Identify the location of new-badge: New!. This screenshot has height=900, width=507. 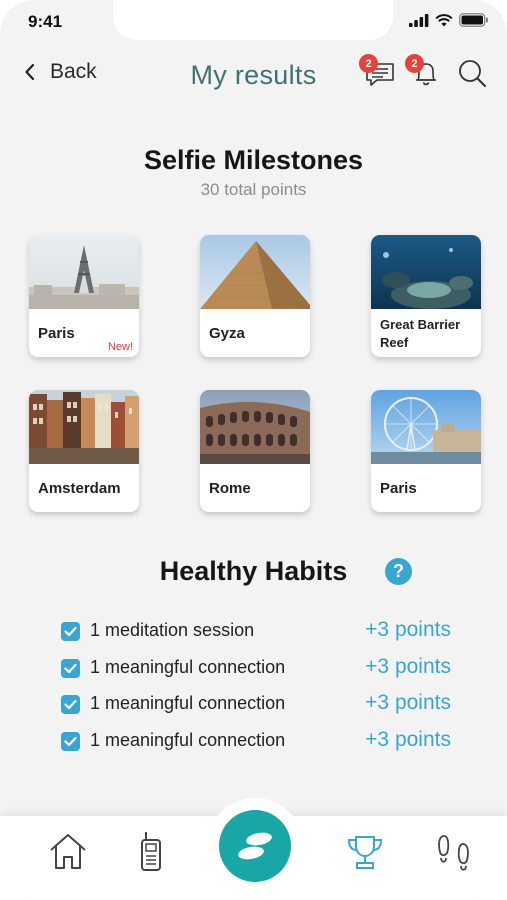
(120, 347).